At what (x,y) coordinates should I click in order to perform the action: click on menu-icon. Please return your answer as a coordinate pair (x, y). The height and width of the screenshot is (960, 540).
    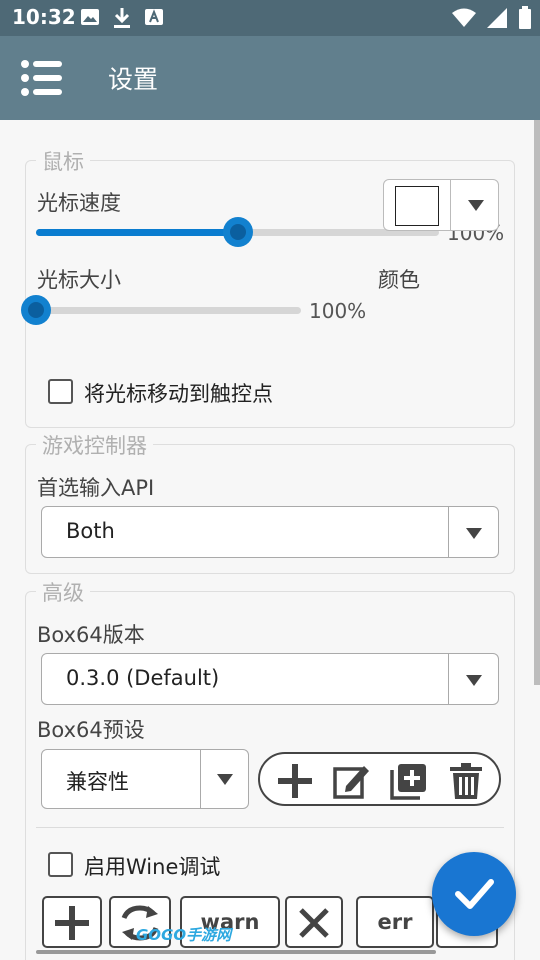
    Looking at the image, I should click on (42, 78).